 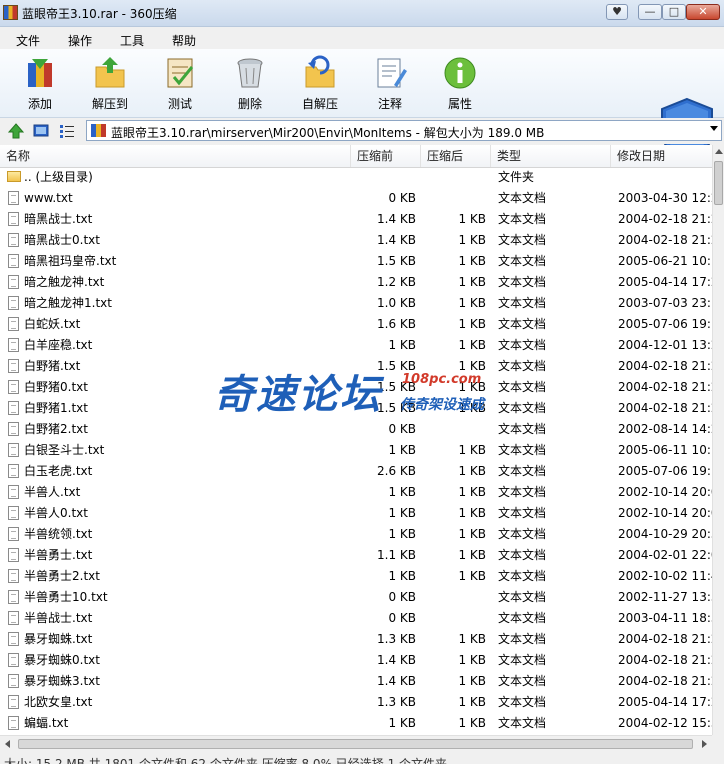 What do you see at coordinates (718, 183) in the screenshot?
I see `vertical-scroll-thumb` at bounding box center [718, 183].